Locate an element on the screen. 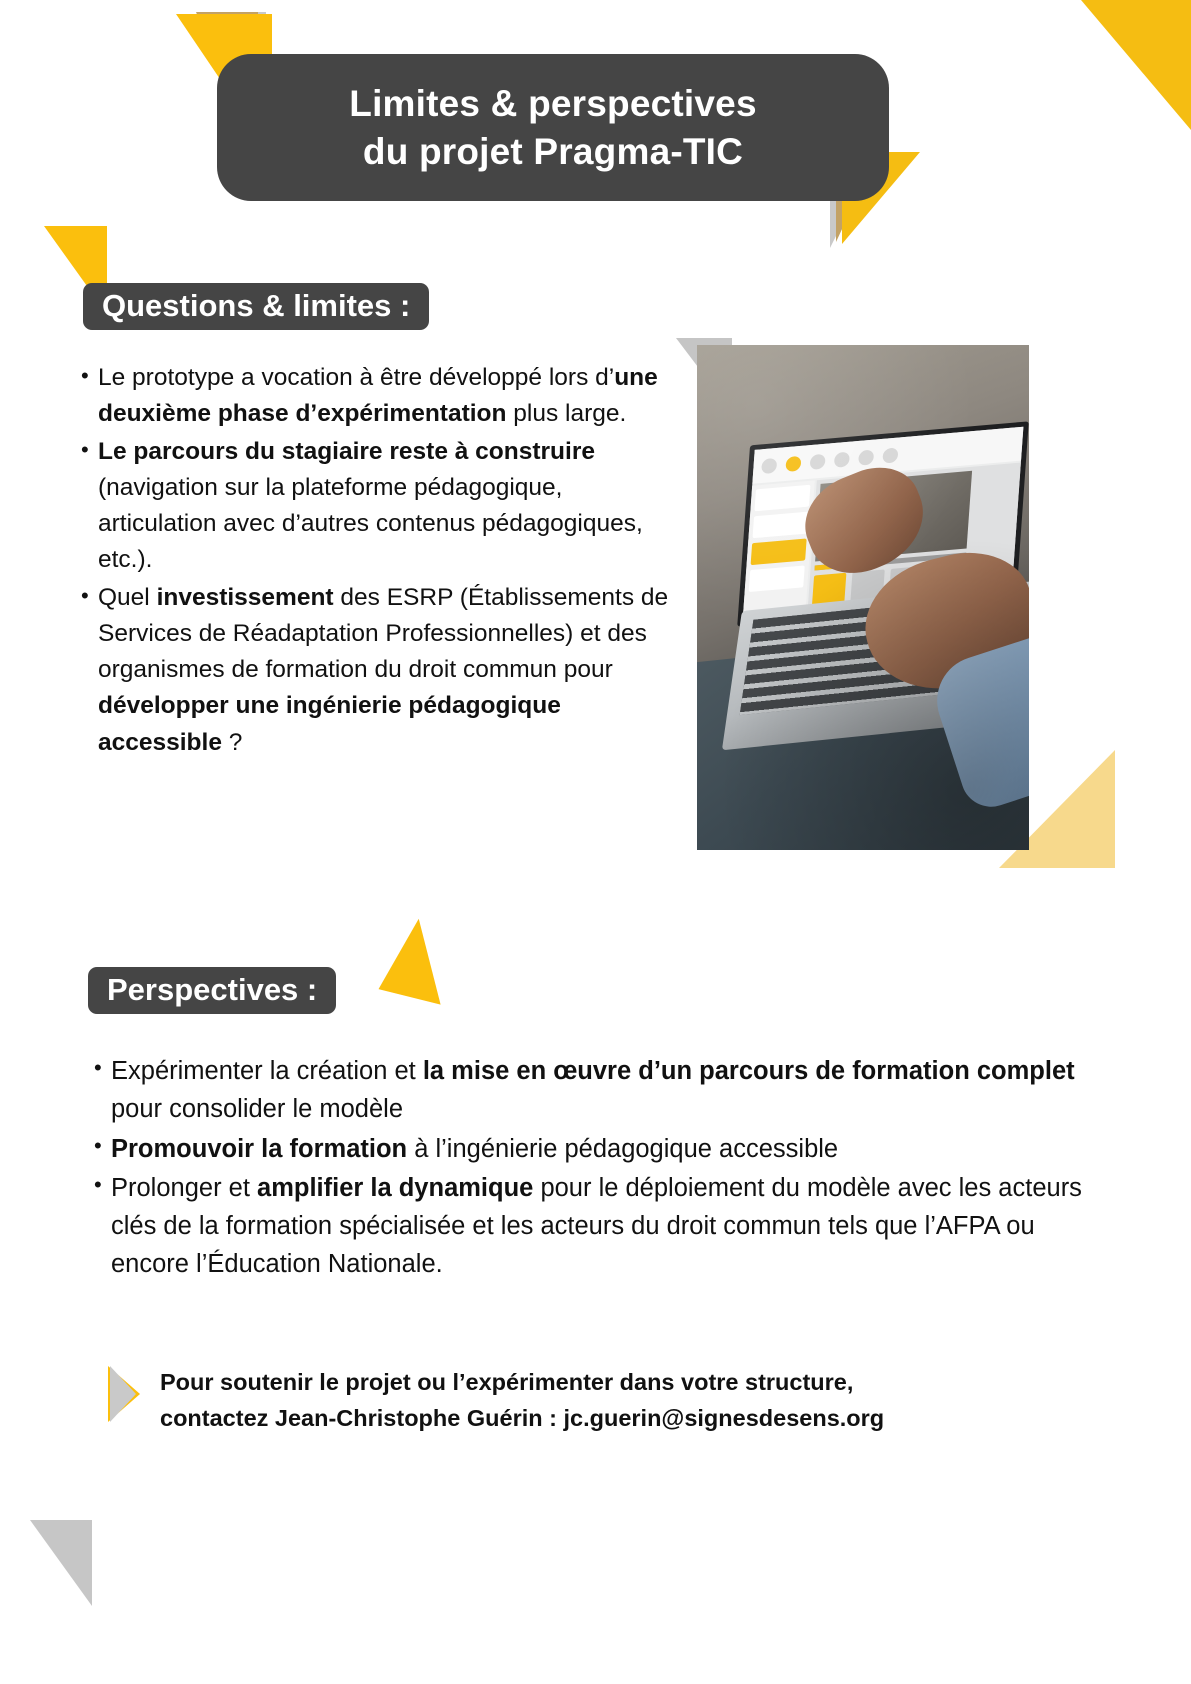 Image resolution: width=1191 pixels, height=1684 pixels. page-title-line-2: du projet Pragma-TIC is located at coordinates (553, 151).